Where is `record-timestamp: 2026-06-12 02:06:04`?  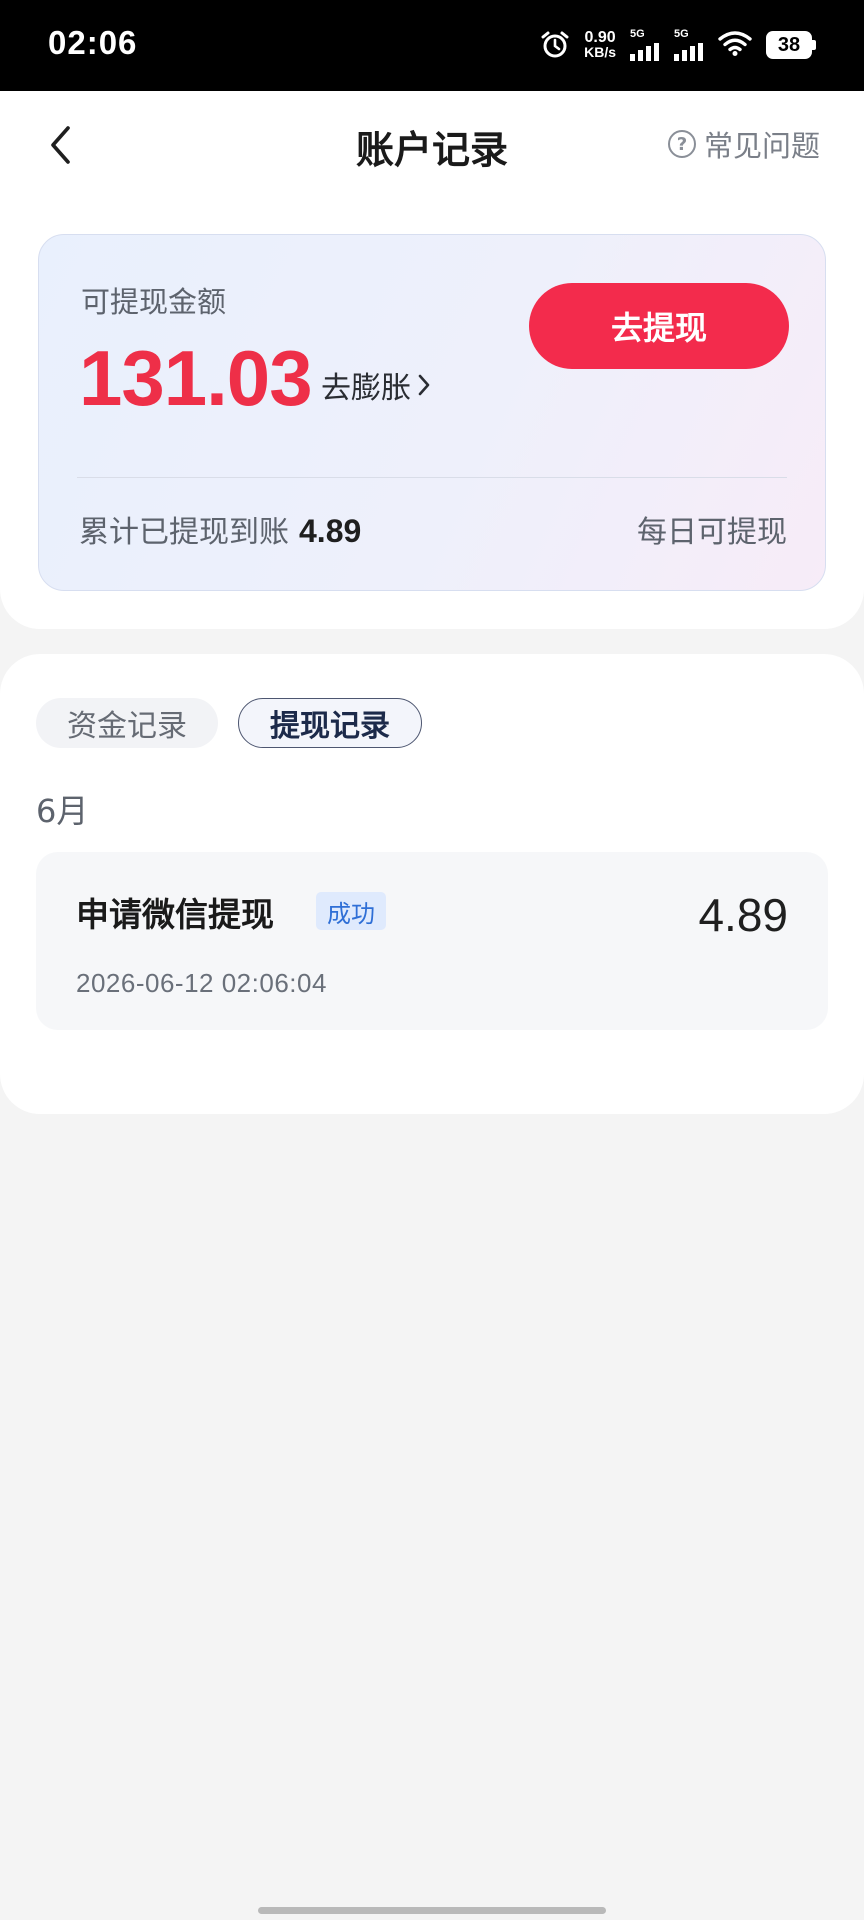 record-timestamp: 2026-06-12 02:06:04 is located at coordinates (201, 983).